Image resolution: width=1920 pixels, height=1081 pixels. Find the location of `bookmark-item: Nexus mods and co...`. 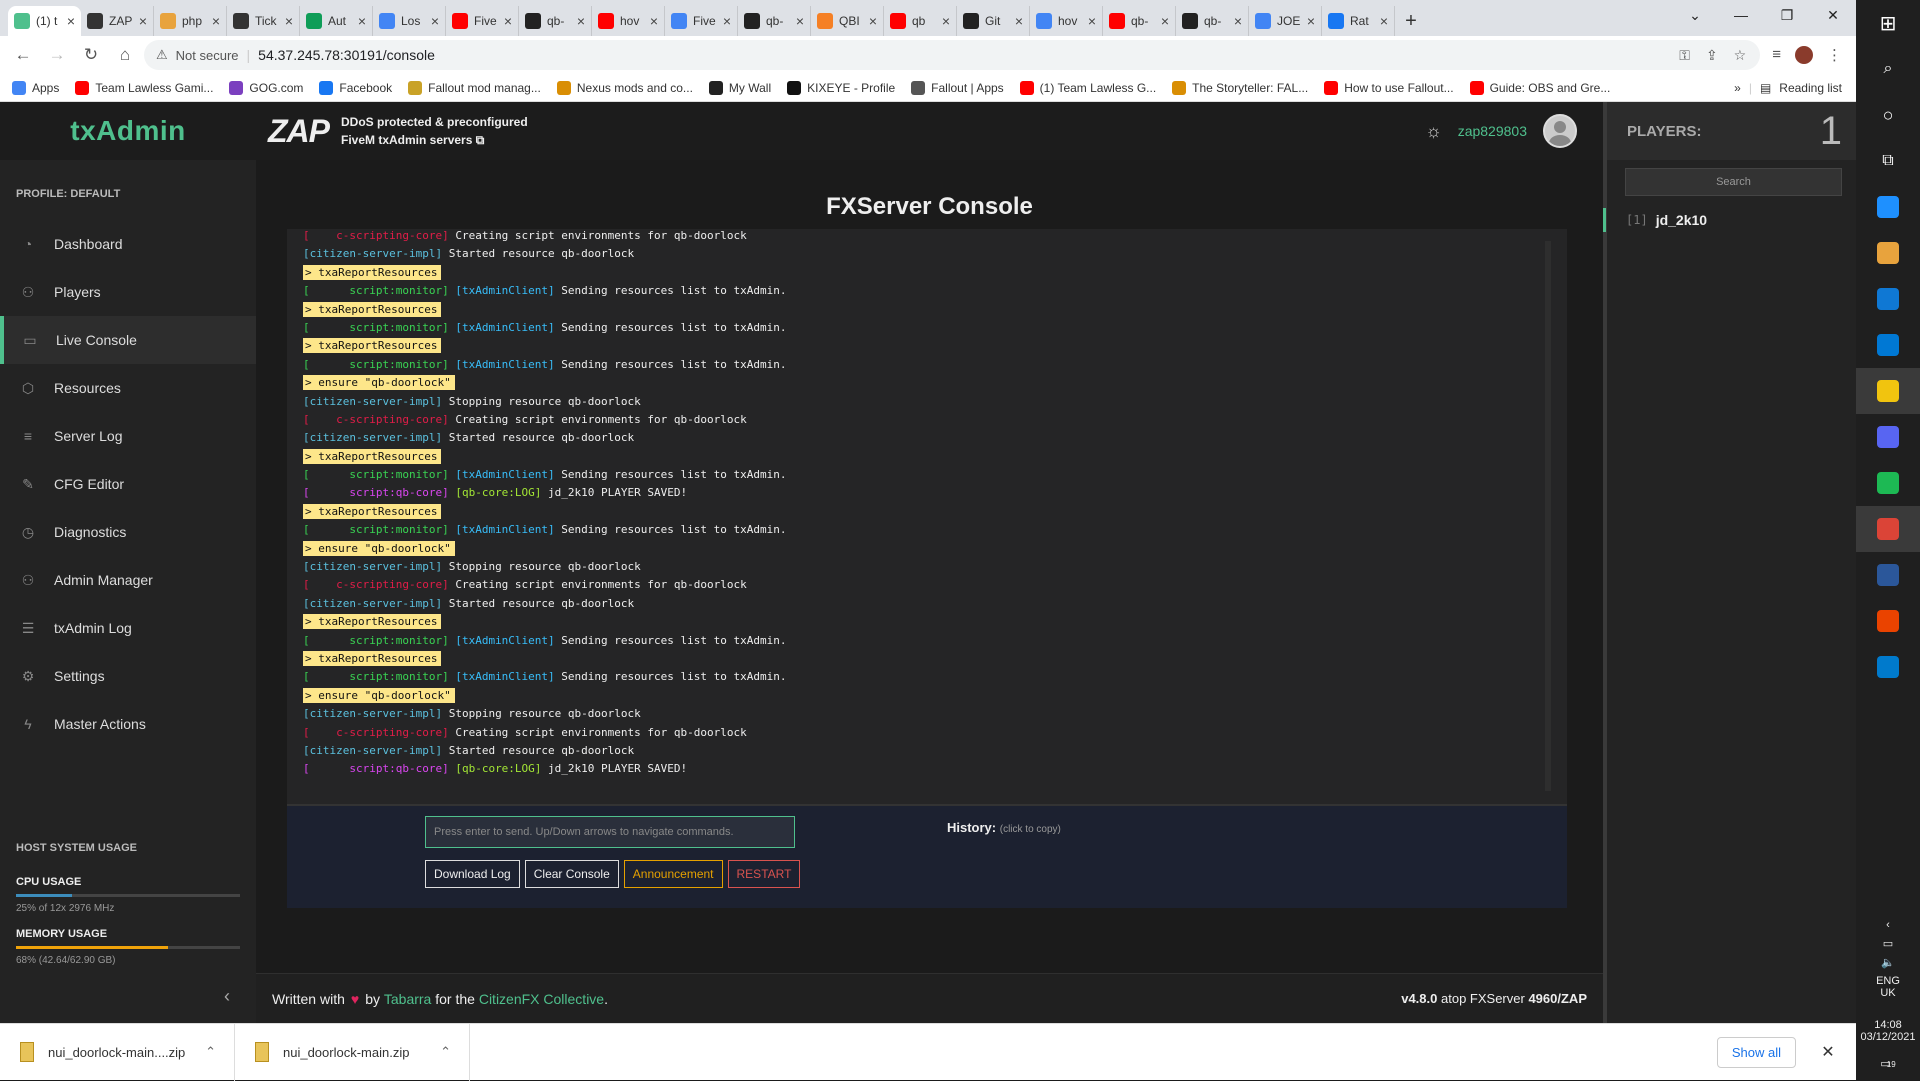

bookmark-item: Nexus mods and co... is located at coordinates (624, 87).